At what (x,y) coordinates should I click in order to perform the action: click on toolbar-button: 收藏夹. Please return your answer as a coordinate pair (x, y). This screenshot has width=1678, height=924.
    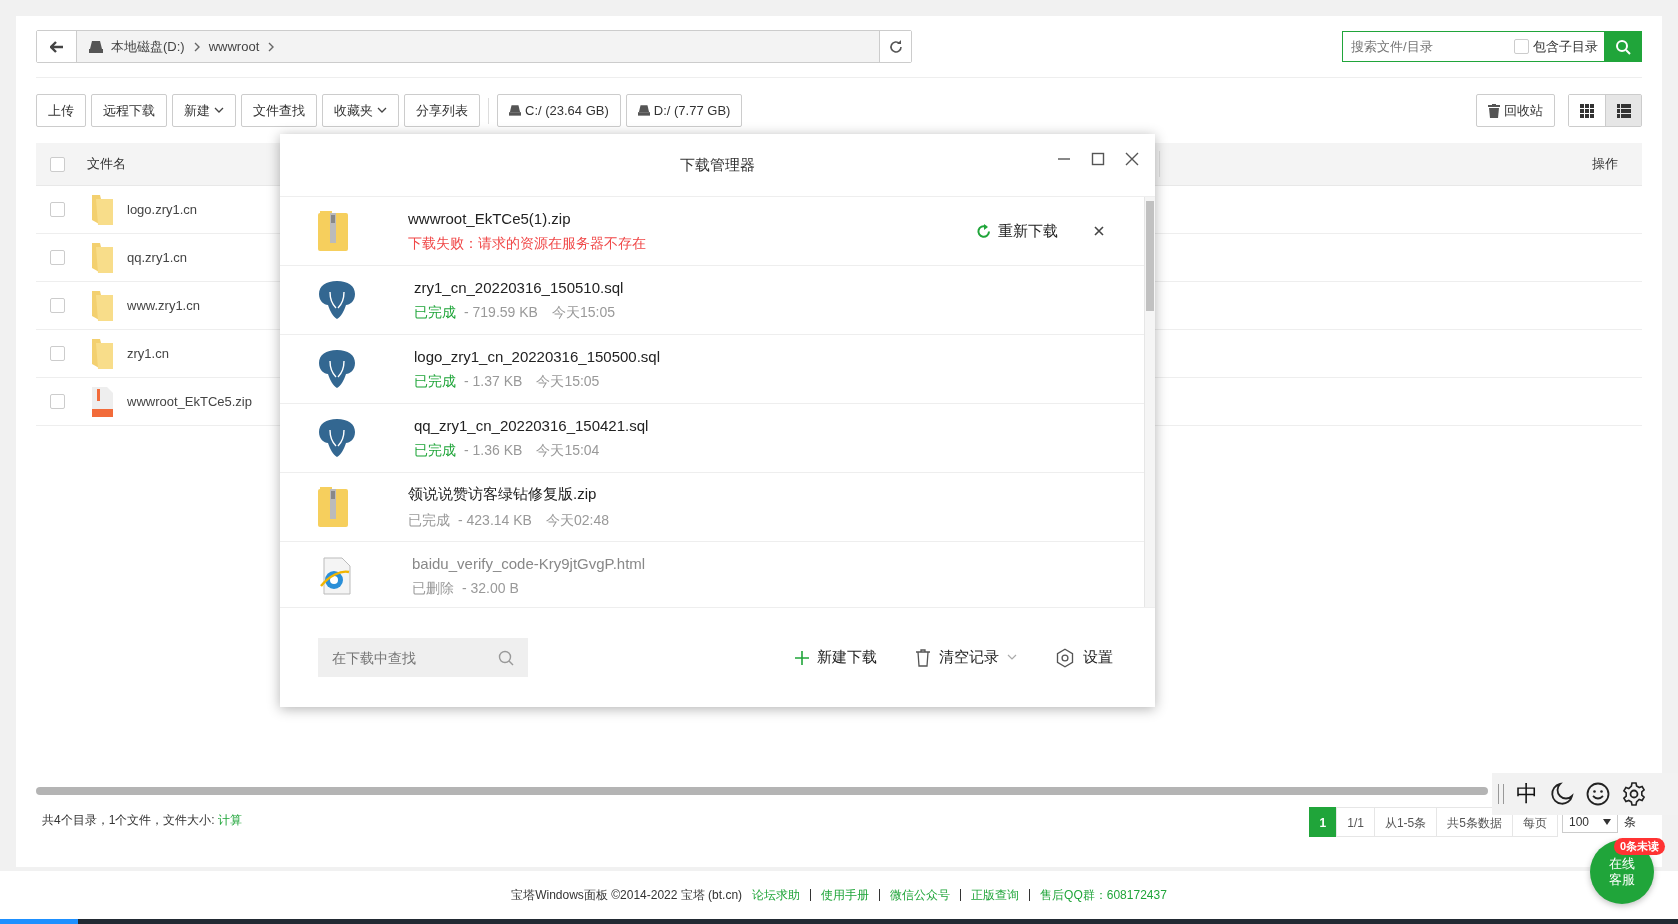
    Looking at the image, I should click on (360, 110).